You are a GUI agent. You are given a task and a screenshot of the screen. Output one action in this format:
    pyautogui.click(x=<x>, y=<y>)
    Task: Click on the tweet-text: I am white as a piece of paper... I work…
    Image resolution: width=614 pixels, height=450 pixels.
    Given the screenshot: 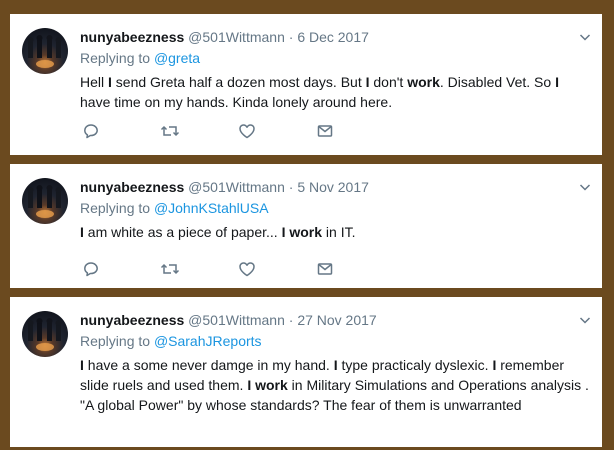 What is the action you would take?
    pyautogui.click(x=336, y=232)
    